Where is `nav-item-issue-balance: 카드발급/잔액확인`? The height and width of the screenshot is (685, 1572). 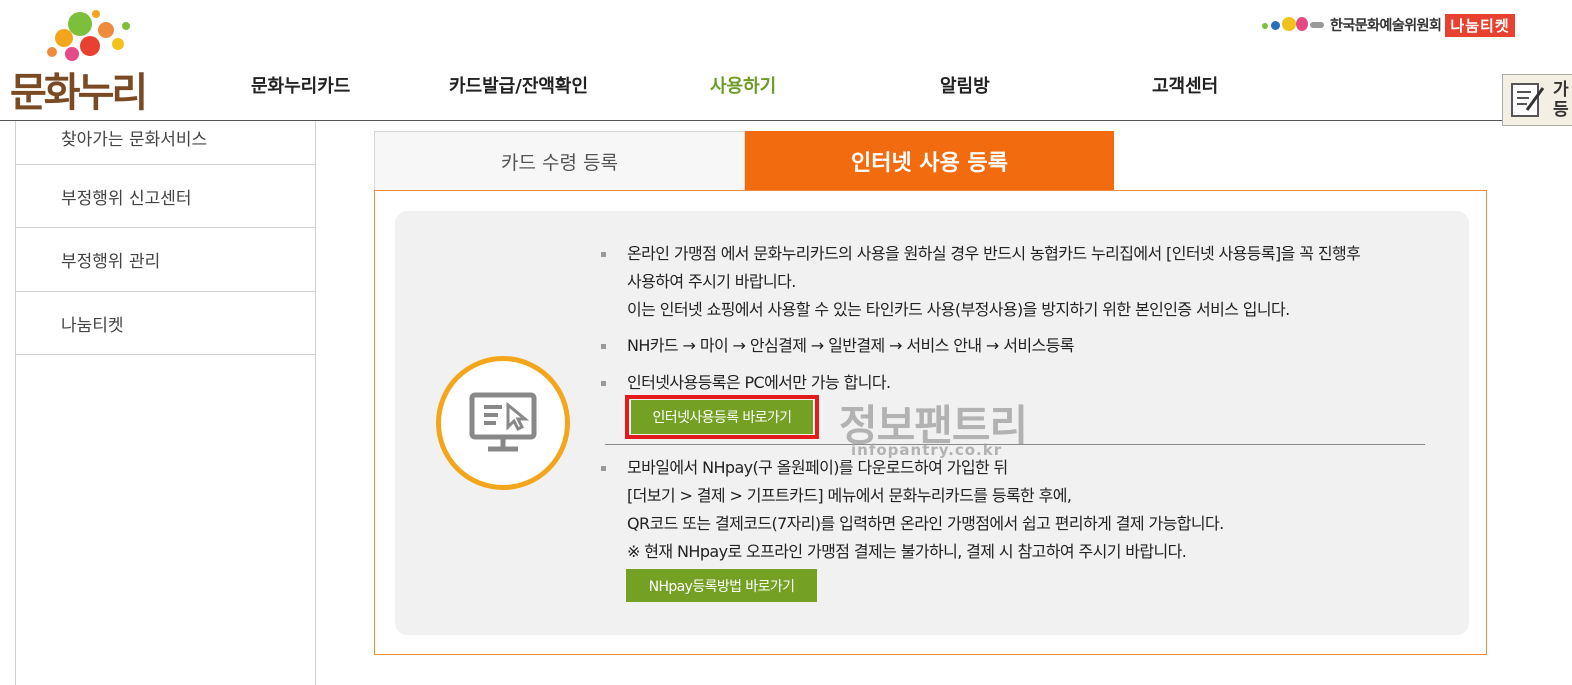 nav-item-issue-balance: 카드발급/잔액확인 is located at coordinates (518, 85).